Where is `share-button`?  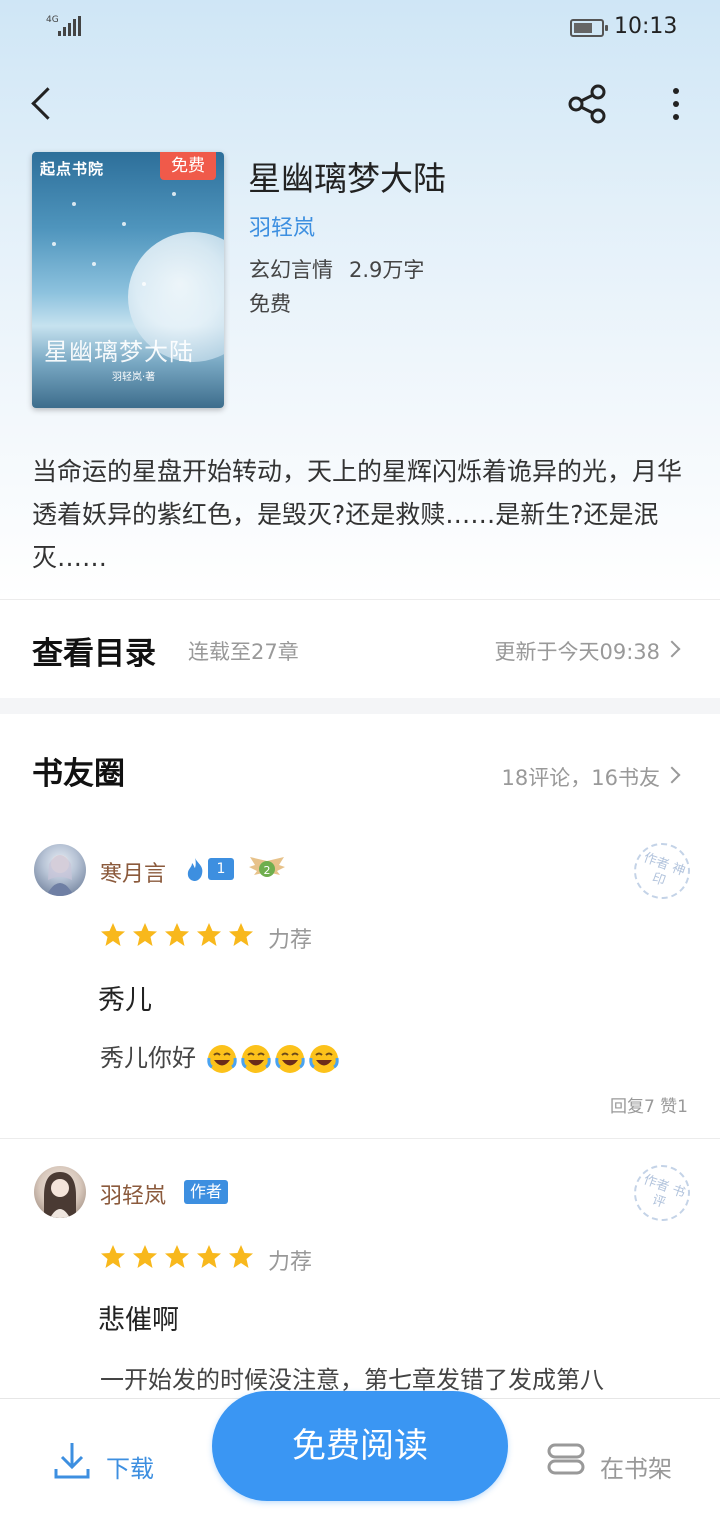
share-button is located at coordinates (588, 104).